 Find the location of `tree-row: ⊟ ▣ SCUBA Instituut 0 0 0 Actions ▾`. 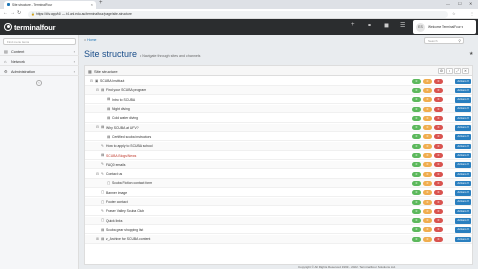

tree-row: ⊟ ▣ SCUBA Instituut 0 0 0 Actions ▾ is located at coordinates (278, 81).